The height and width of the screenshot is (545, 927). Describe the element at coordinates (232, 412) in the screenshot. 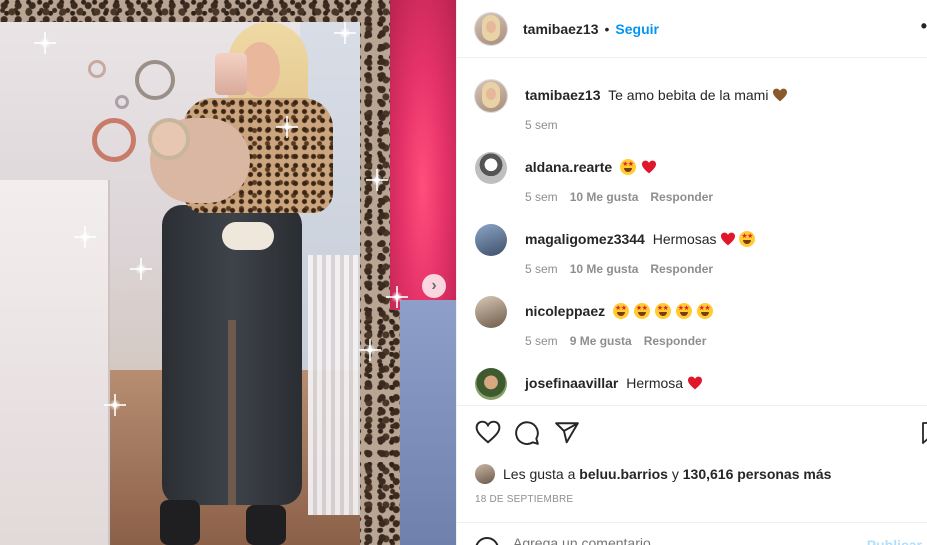

I see `leg-gap` at that location.